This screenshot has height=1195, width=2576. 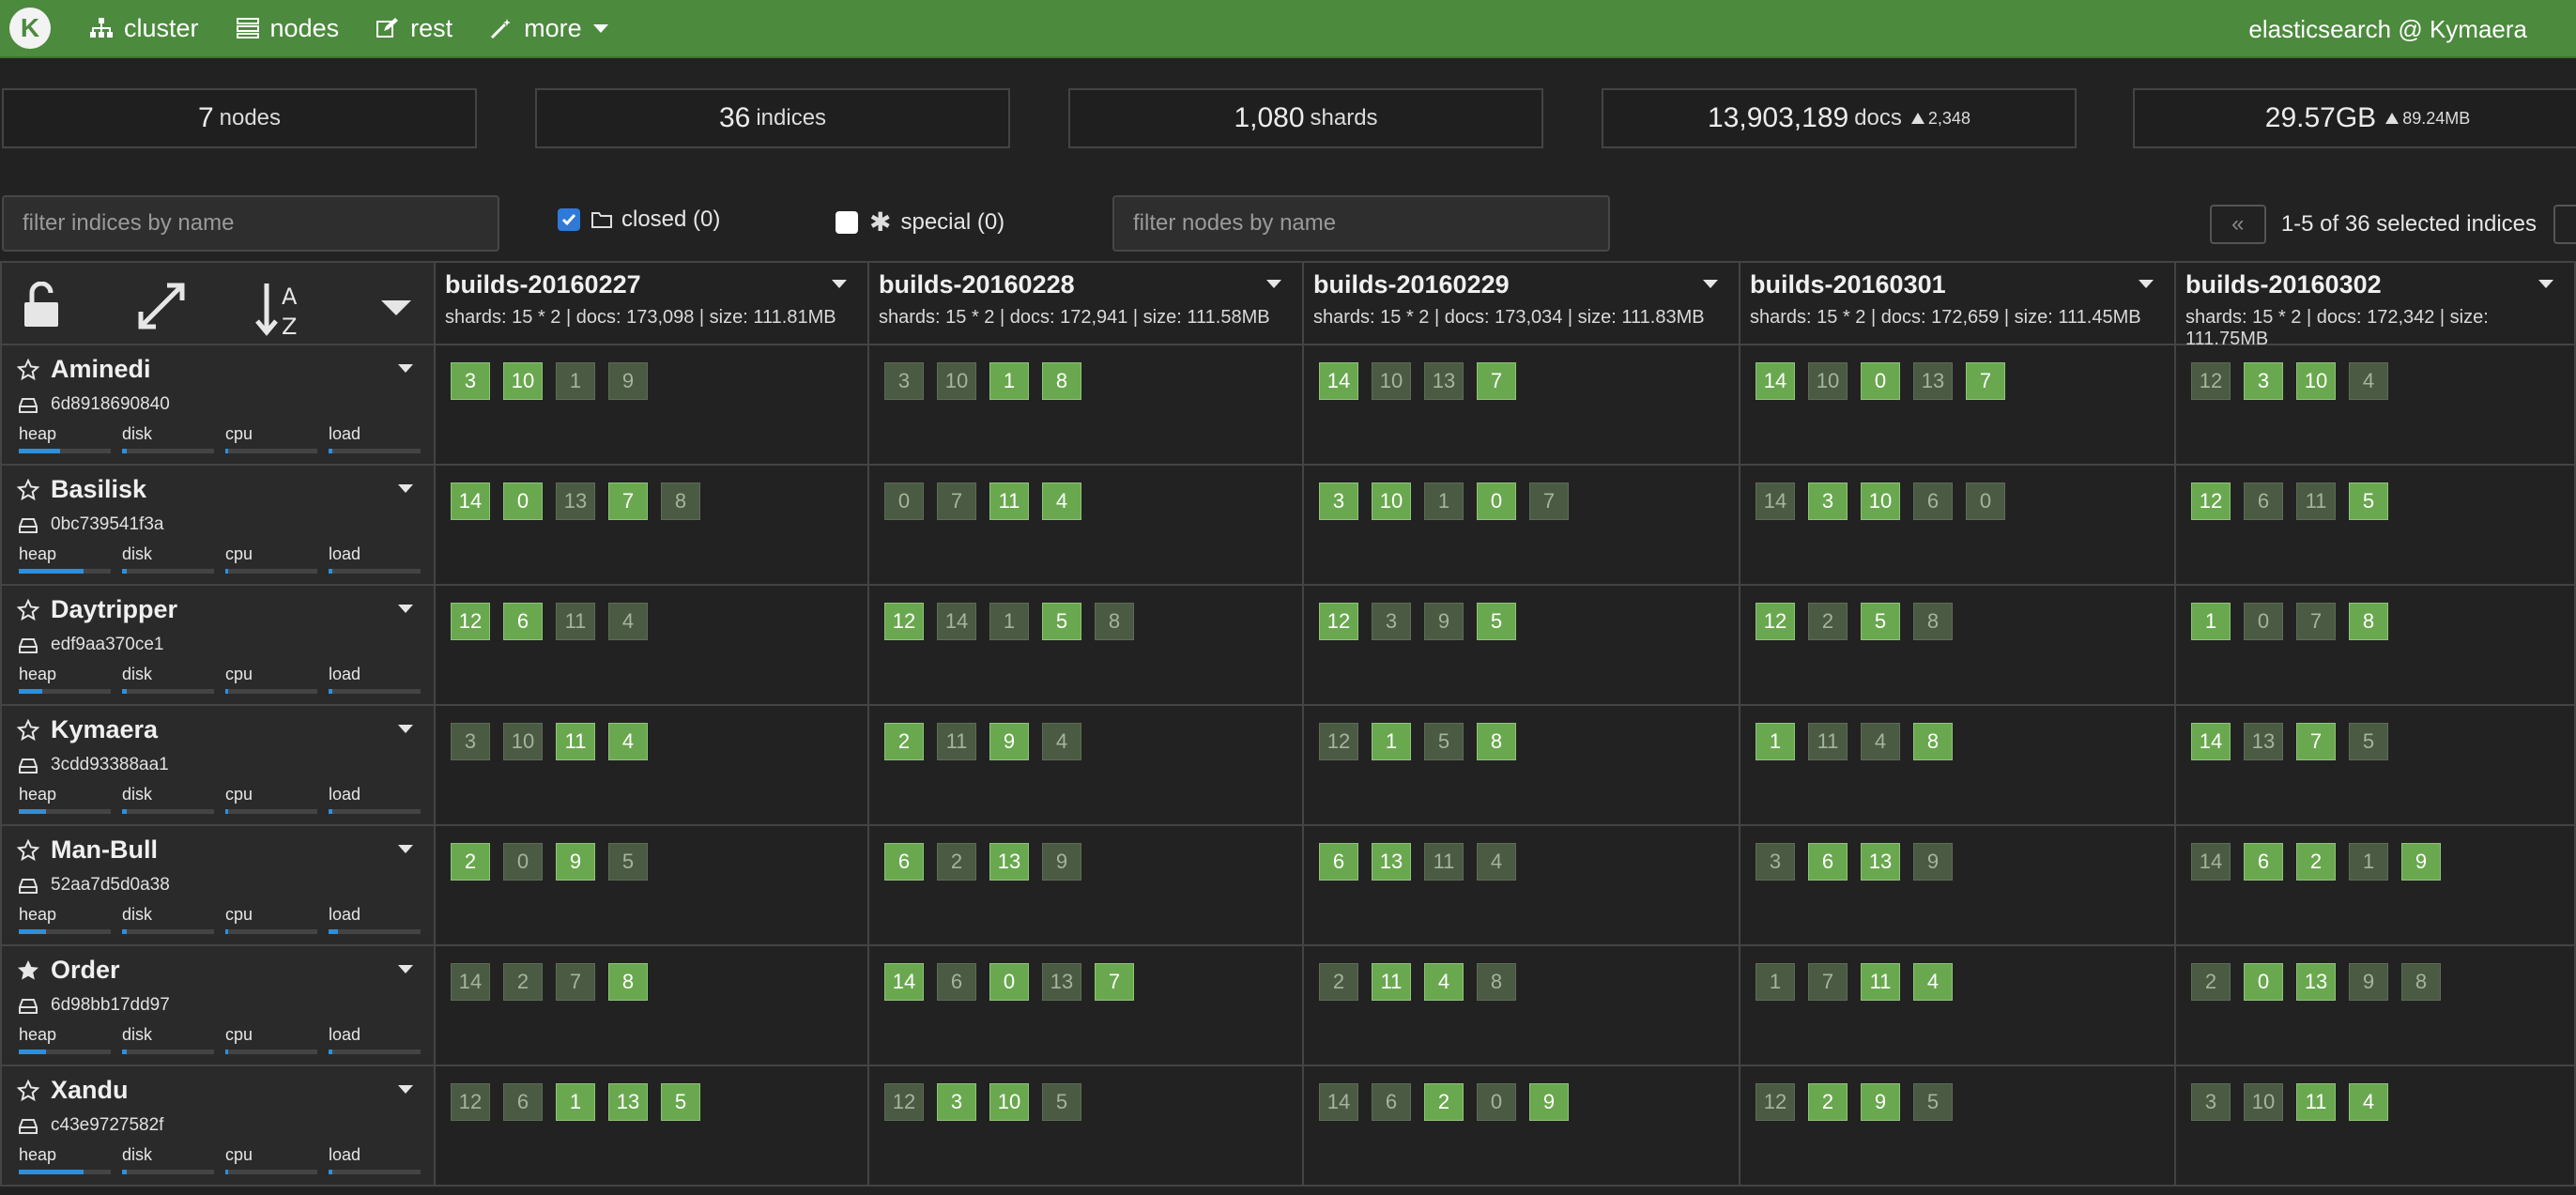 What do you see at coordinates (1776, 862) in the screenshot?
I see `replica-shard: 3` at bounding box center [1776, 862].